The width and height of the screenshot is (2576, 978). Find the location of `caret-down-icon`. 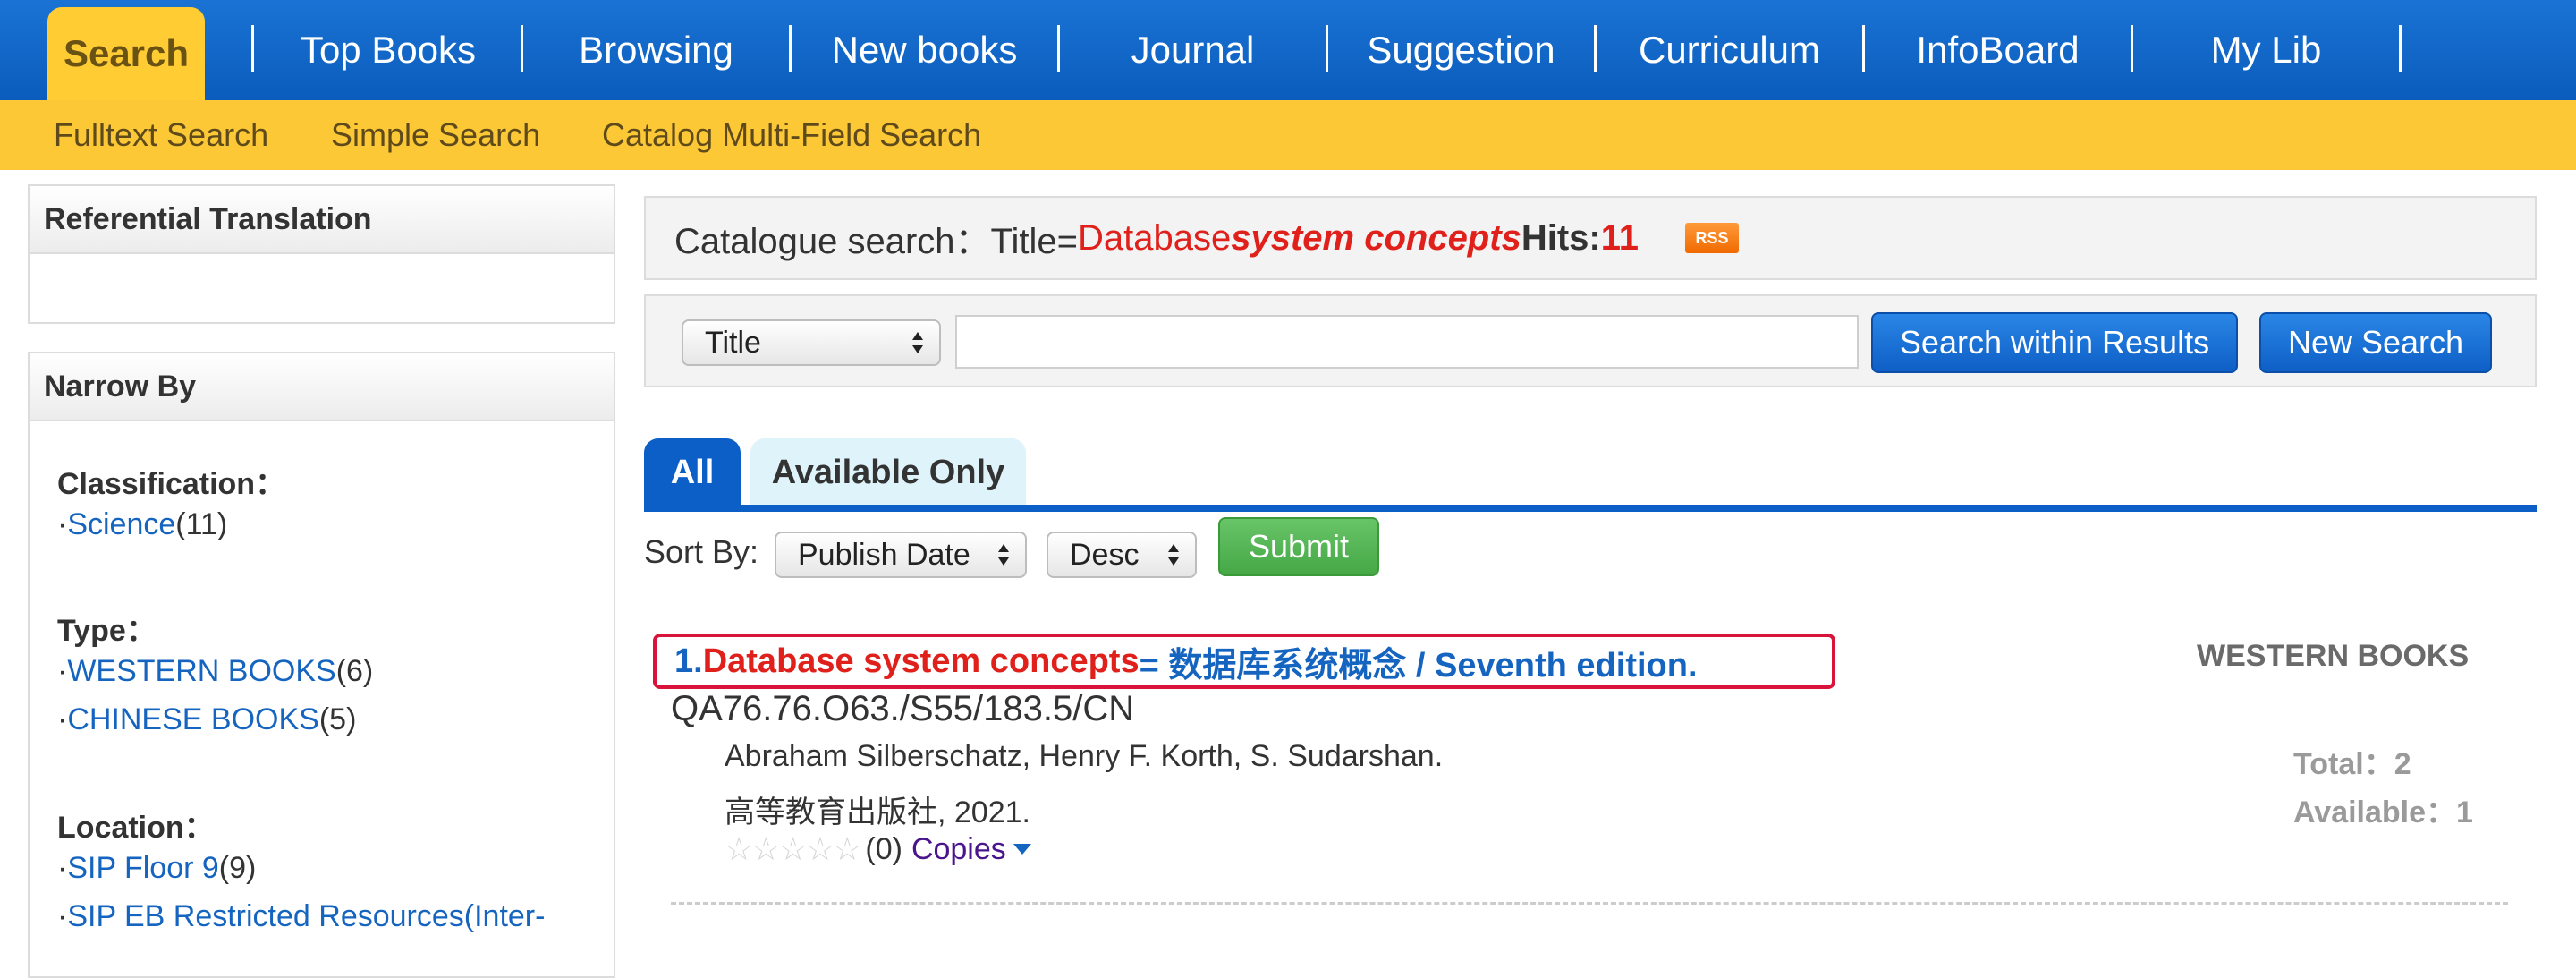

caret-down-icon is located at coordinates (1022, 849).